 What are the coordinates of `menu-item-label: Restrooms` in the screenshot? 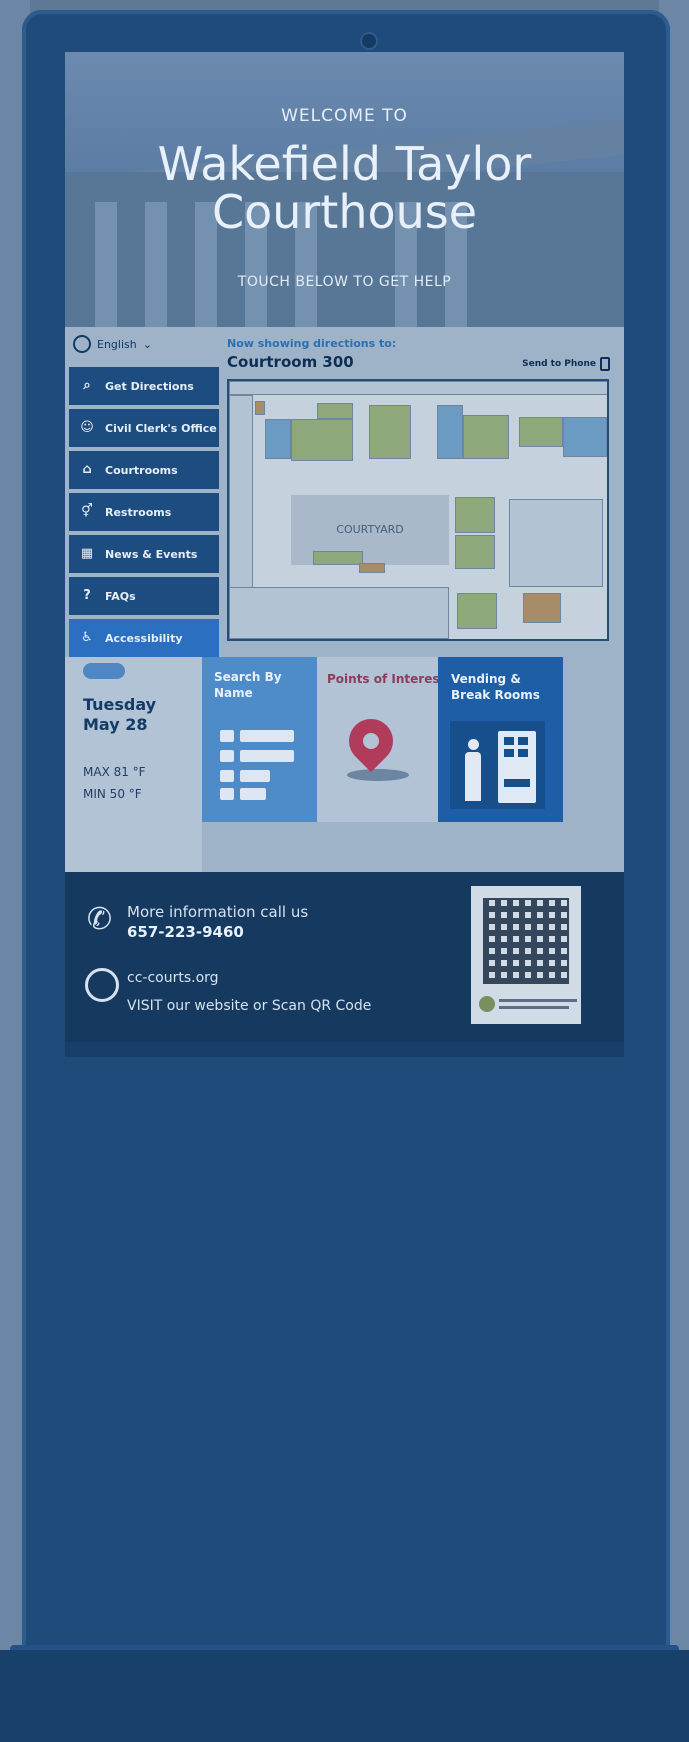 It's located at (138, 512).